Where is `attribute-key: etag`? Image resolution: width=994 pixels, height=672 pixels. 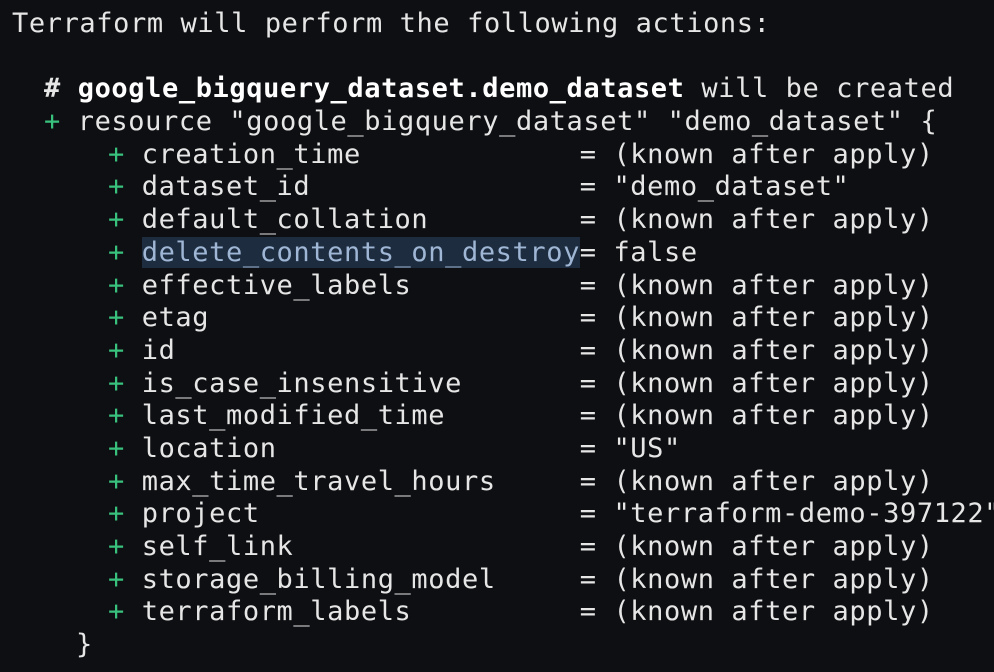 attribute-key: etag is located at coordinates (175, 317).